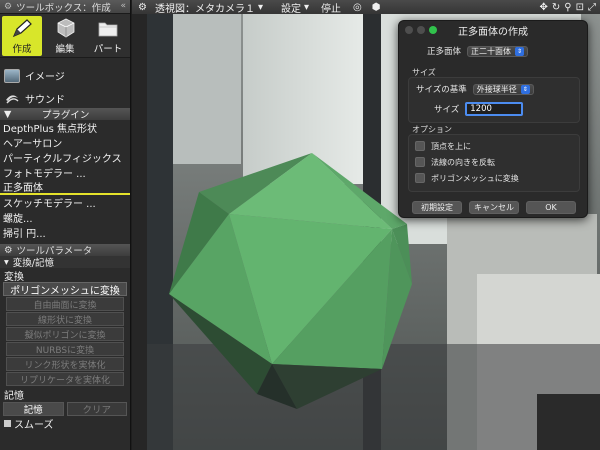 The height and width of the screenshot is (450, 600). What do you see at coordinates (6, 262) in the screenshot?
I see `disclosure-triangle-icon: ▾` at bounding box center [6, 262].